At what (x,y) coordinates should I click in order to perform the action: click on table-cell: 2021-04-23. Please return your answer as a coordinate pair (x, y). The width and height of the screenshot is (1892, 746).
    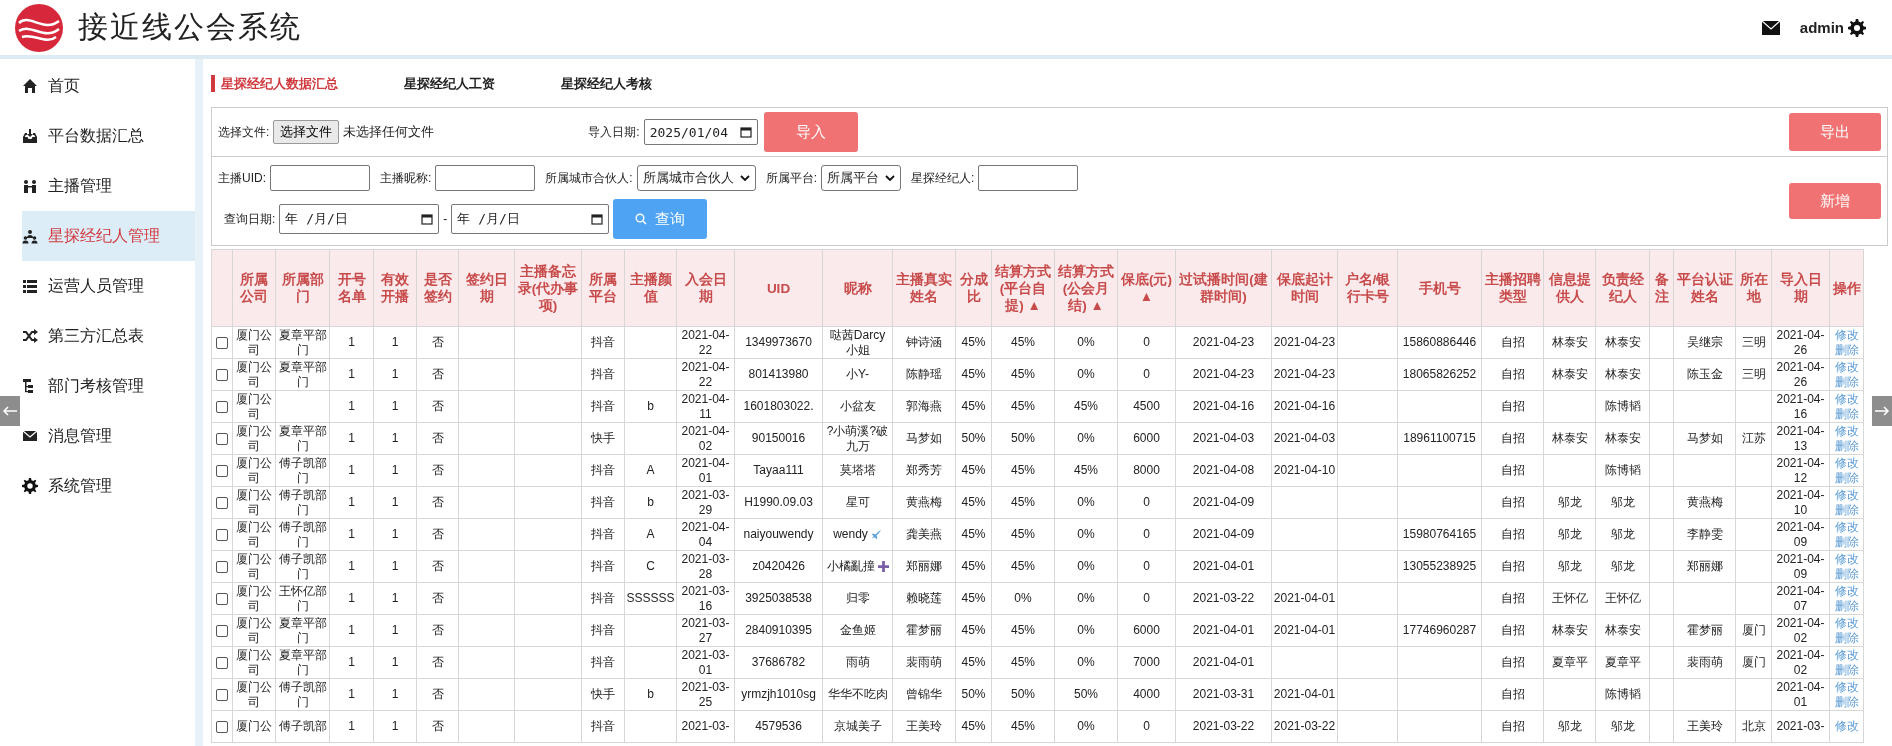
    Looking at the image, I should click on (1304, 342).